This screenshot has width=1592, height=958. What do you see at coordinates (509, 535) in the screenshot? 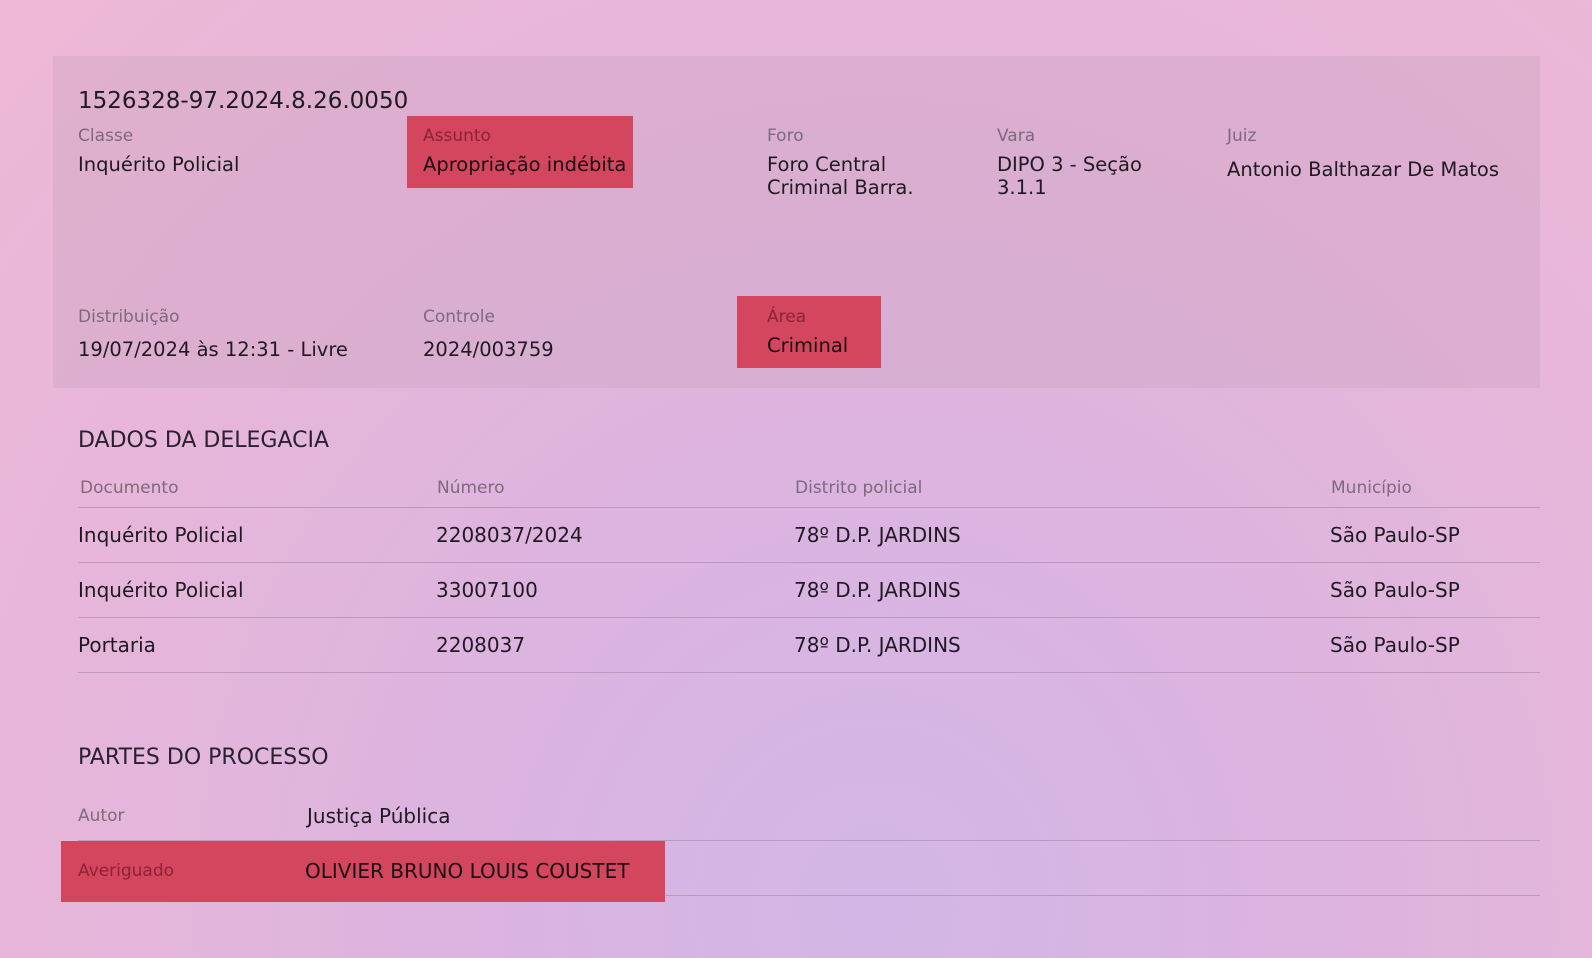
I see `table-cell-numero: 2208037/2024` at bounding box center [509, 535].